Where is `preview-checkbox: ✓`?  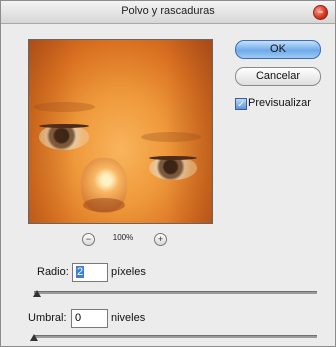
preview-checkbox: ✓ is located at coordinates (241, 104).